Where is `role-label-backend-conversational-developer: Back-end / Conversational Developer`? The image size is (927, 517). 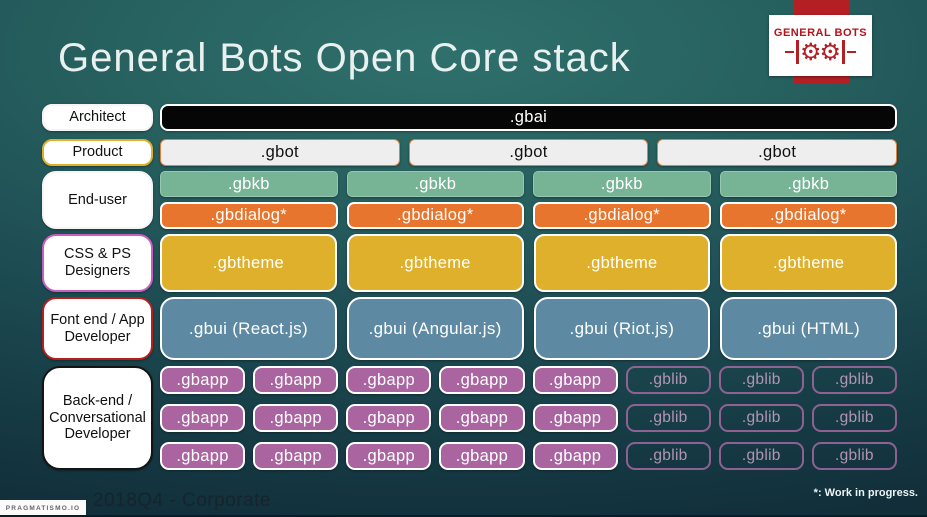 role-label-backend-conversational-developer: Back-end / Conversational Developer is located at coordinates (97, 418).